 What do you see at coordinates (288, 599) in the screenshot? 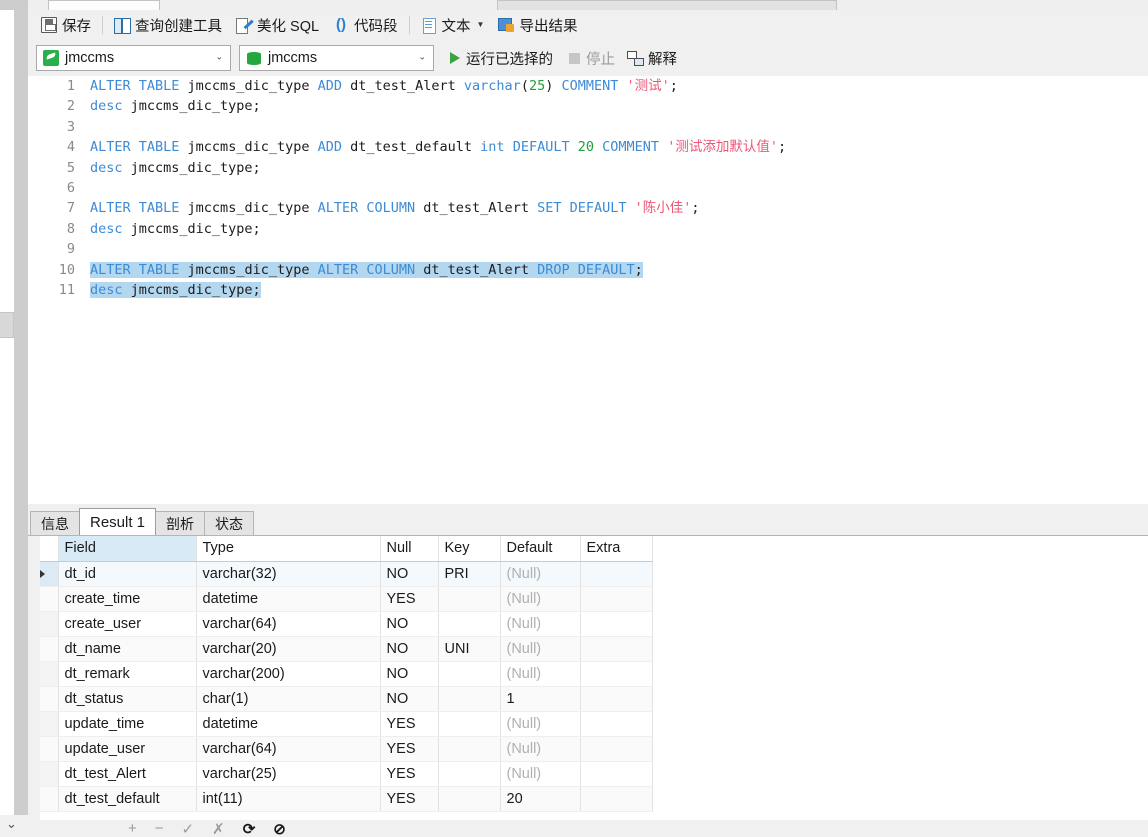
I see `cell-type: datetime` at bounding box center [288, 599].